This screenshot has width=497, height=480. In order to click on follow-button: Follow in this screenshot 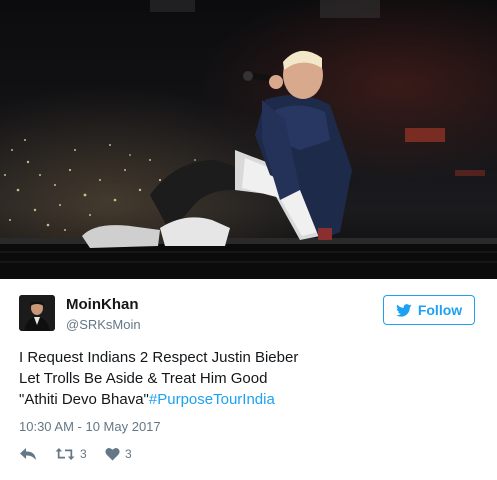, I will do `click(429, 310)`.